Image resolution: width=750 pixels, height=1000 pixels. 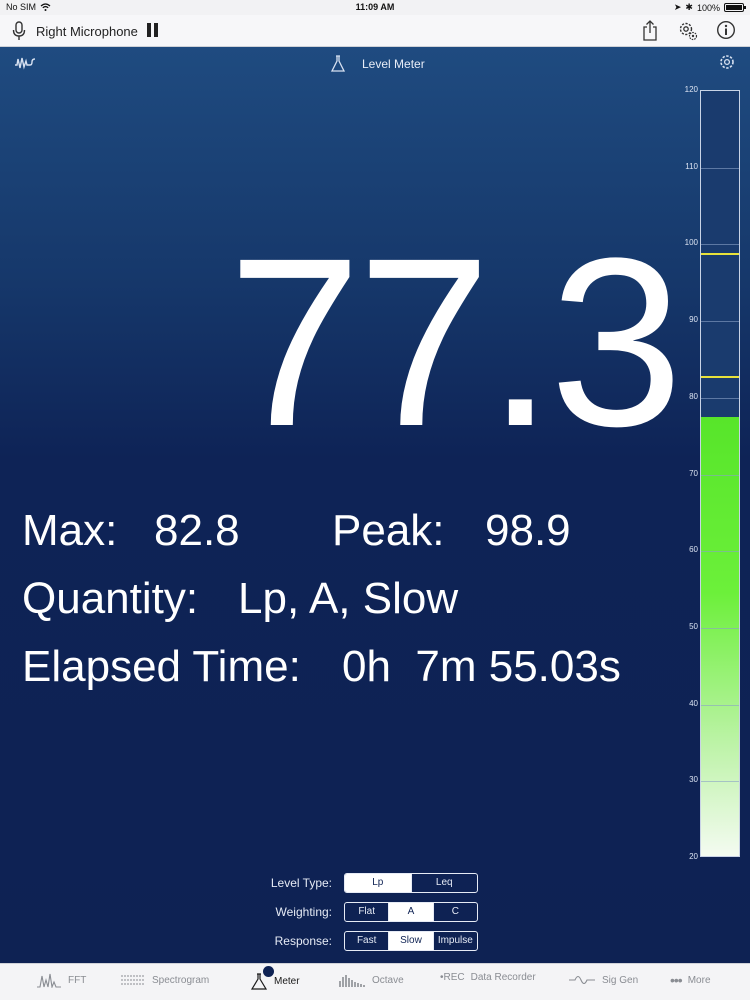 What do you see at coordinates (727, 62) in the screenshot?
I see `meter-settings-icon` at bounding box center [727, 62].